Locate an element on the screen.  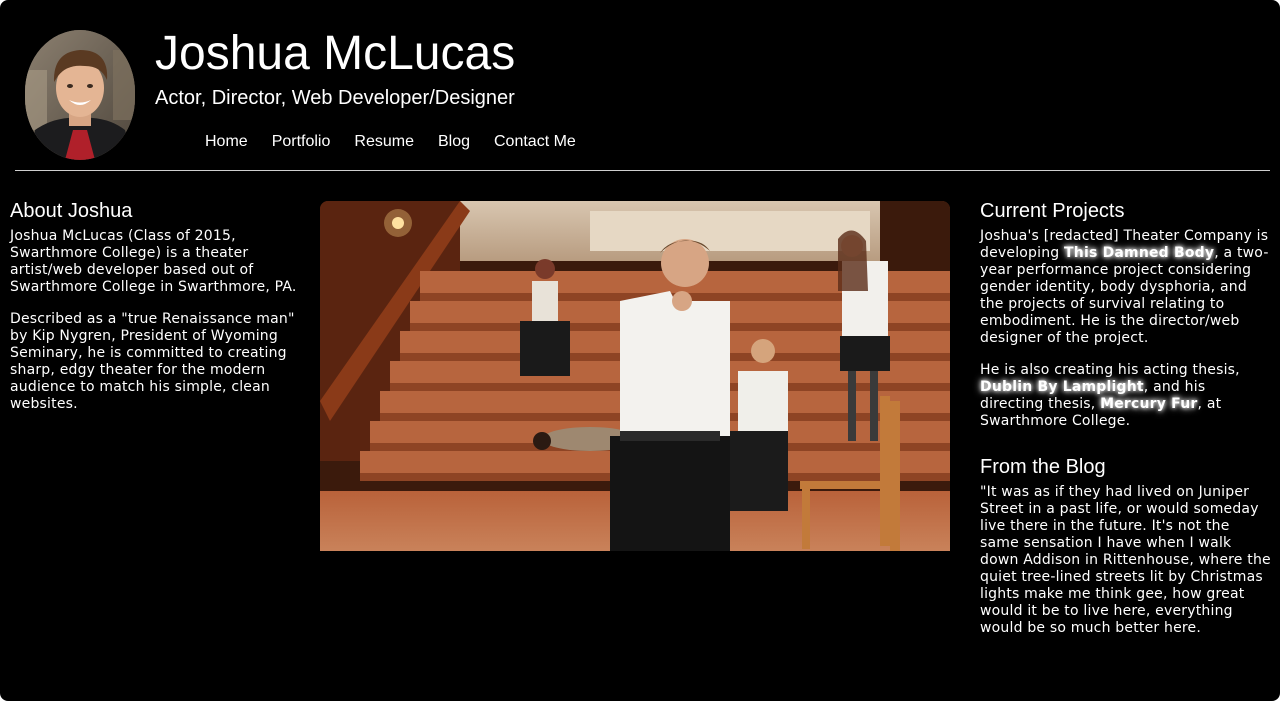
nav-blog-link: Blog is located at coordinates (454, 142).